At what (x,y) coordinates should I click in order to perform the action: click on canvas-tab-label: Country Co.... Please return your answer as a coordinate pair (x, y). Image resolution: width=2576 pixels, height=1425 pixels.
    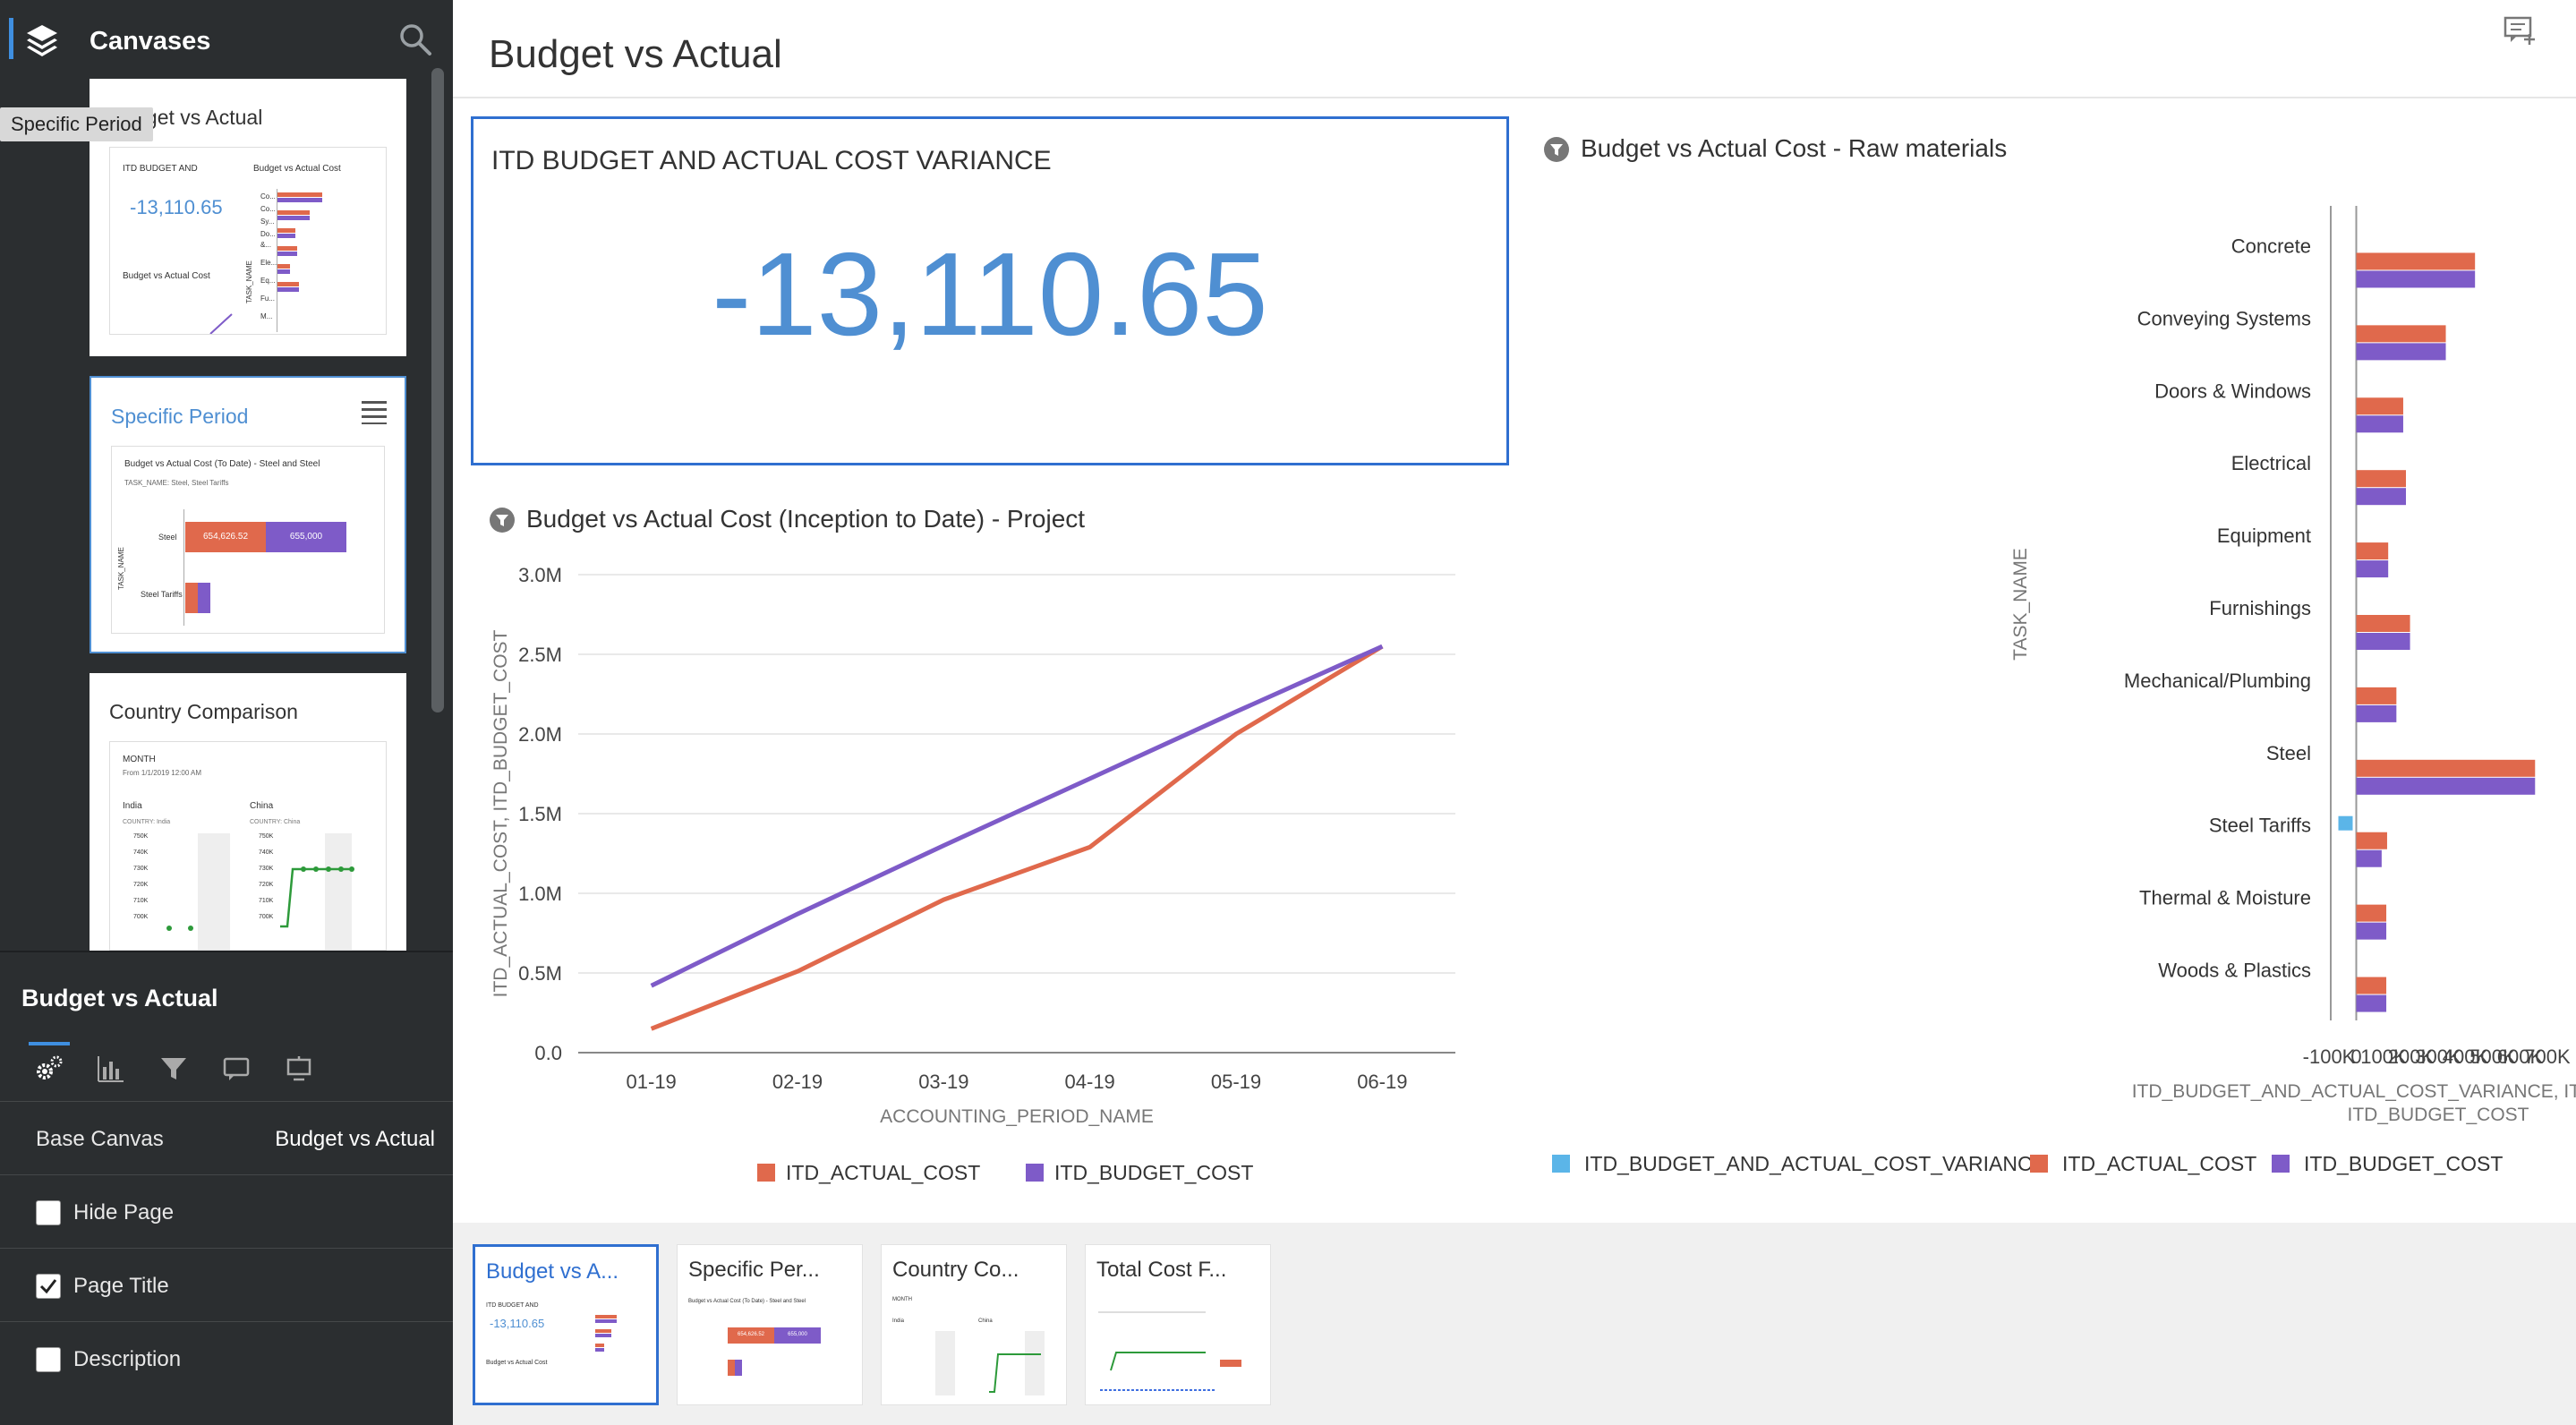
    Looking at the image, I should click on (955, 1270).